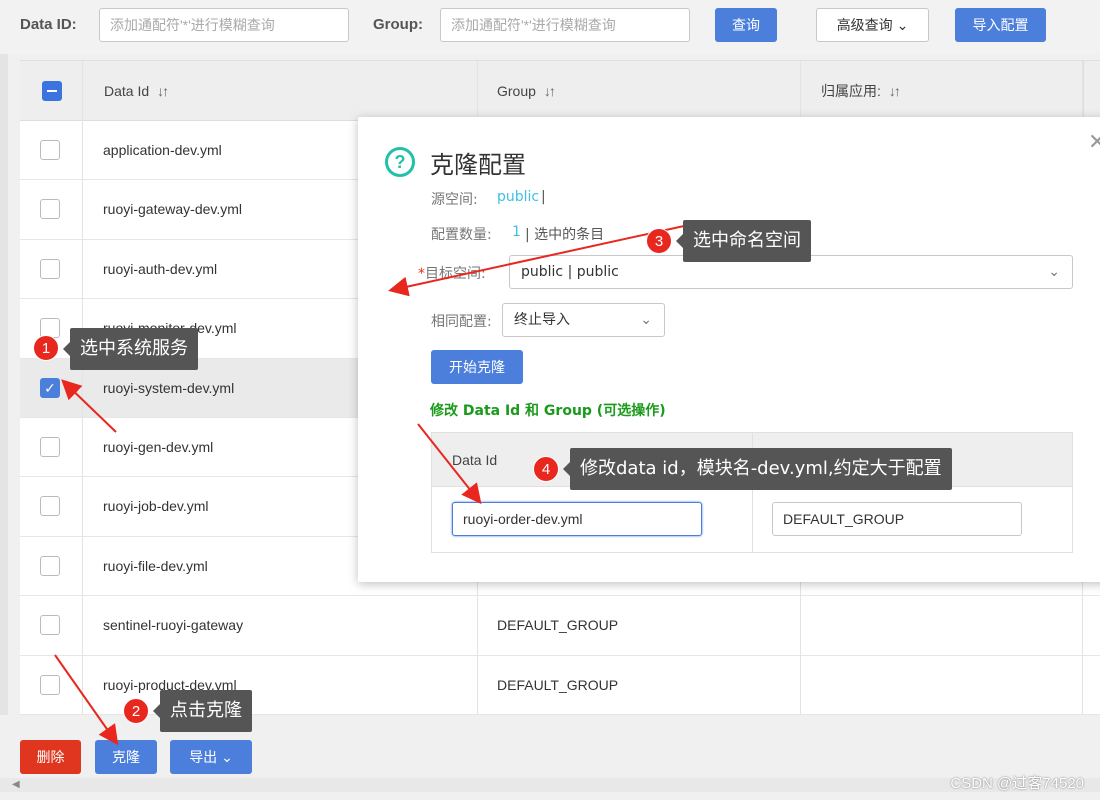 The width and height of the screenshot is (1100, 800). What do you see at coordinates (455, 274) in the screenshot?
I see `target-namespace-label-text: 目标空间:` at bounding box center [455, 274].